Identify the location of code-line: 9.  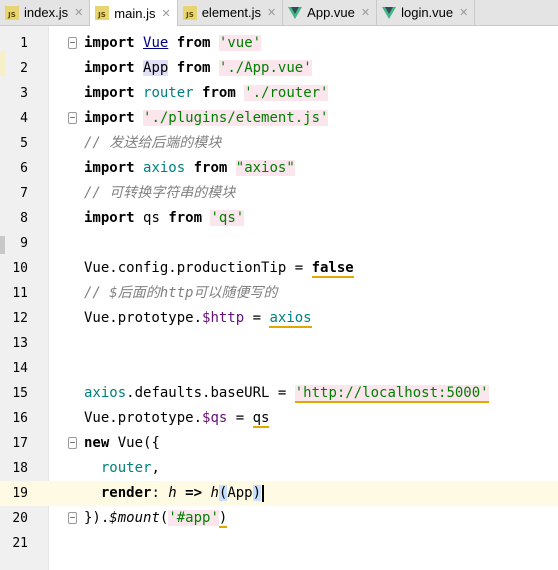
(279, 243).